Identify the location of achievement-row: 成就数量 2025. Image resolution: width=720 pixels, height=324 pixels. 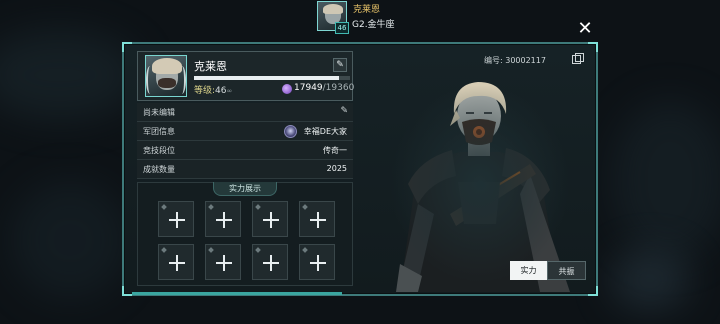
(245, 169).